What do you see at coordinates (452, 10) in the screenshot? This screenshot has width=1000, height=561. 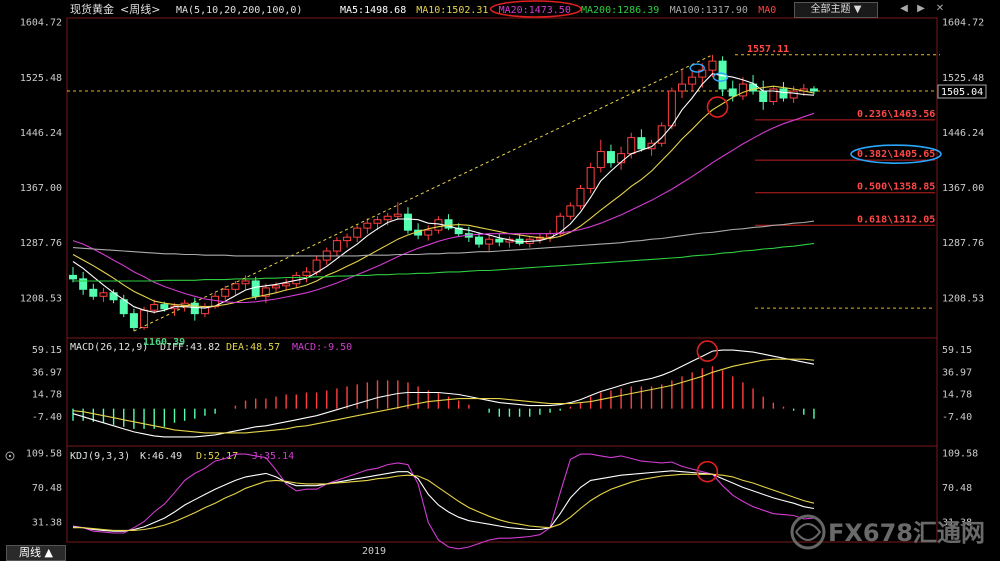 I see `ma-legend-1: MA10:1502.31` at bounding box center [452, 10].